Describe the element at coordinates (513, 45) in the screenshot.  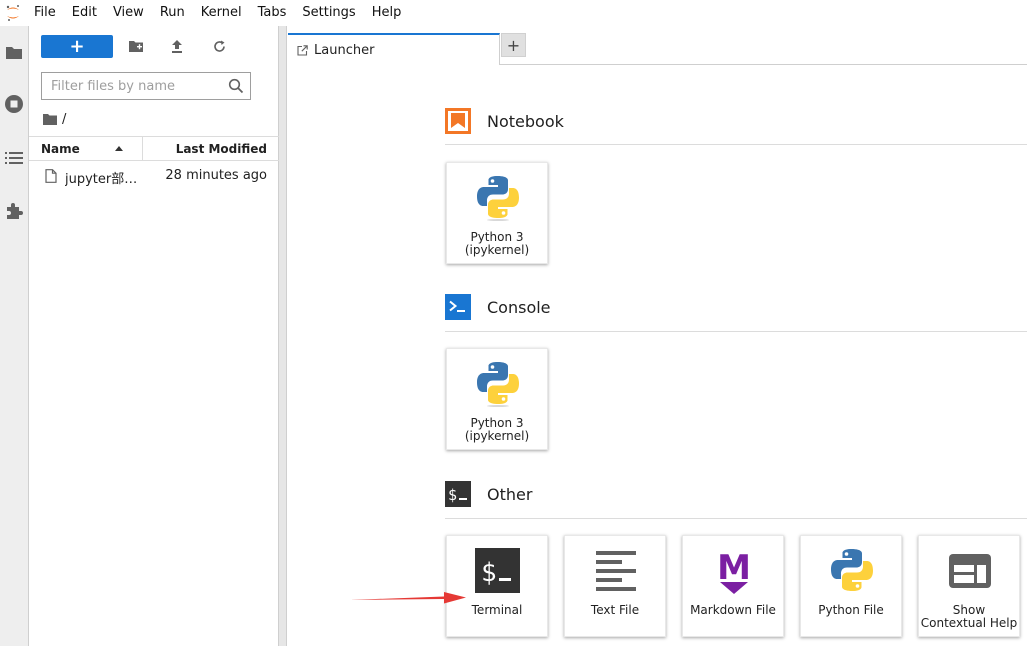
I see `new-tab-button: +` at that location.